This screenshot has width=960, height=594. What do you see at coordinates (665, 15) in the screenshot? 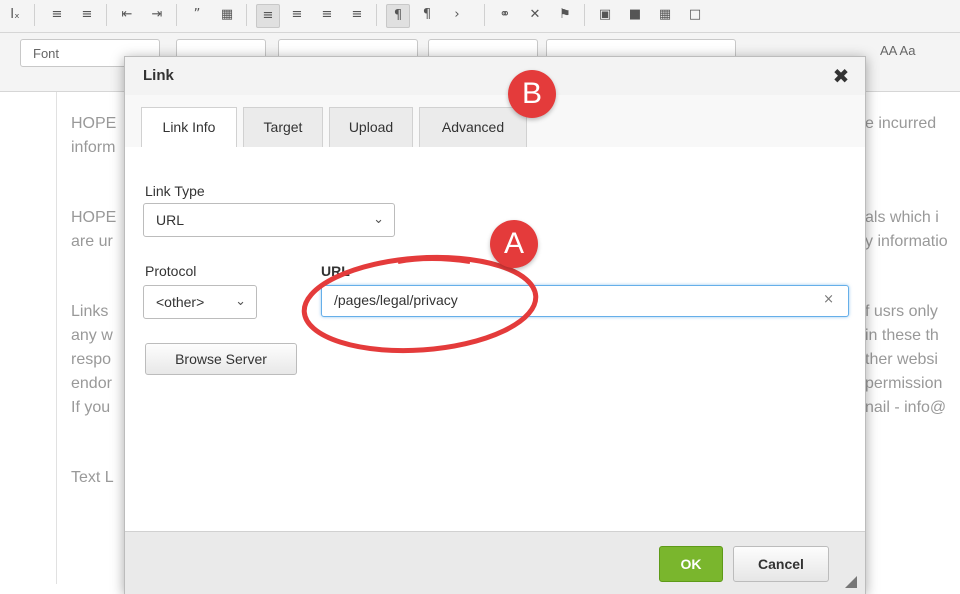
I see `table-icon: ▦` at bounding box center [665, 15].